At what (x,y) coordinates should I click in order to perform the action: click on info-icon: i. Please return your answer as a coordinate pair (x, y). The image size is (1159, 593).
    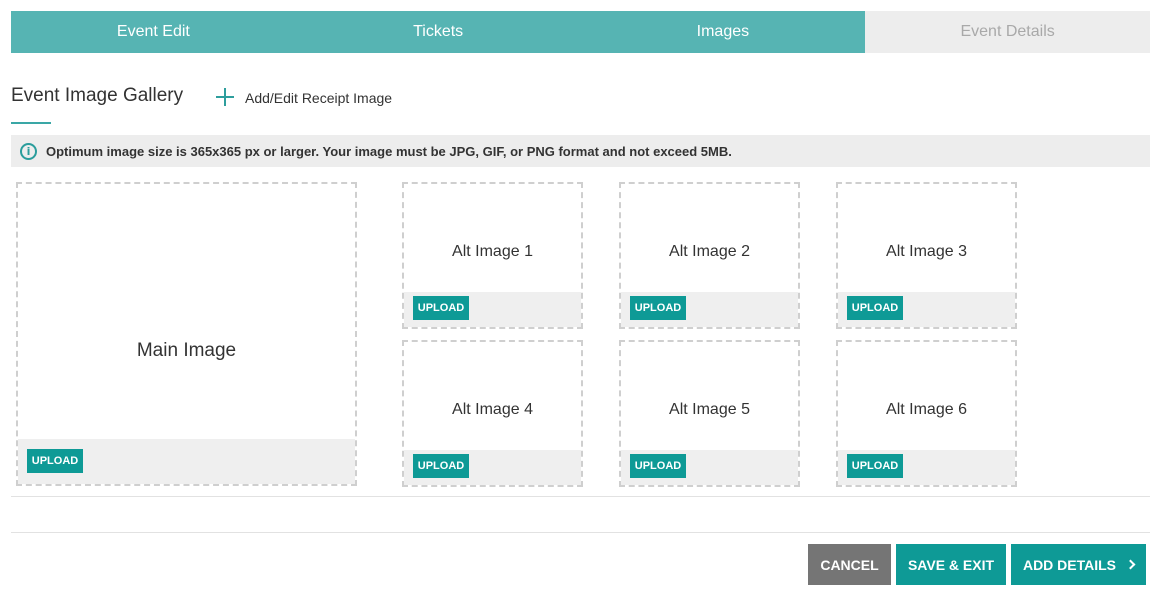
    Looking at the image, I should click on (28, 151).